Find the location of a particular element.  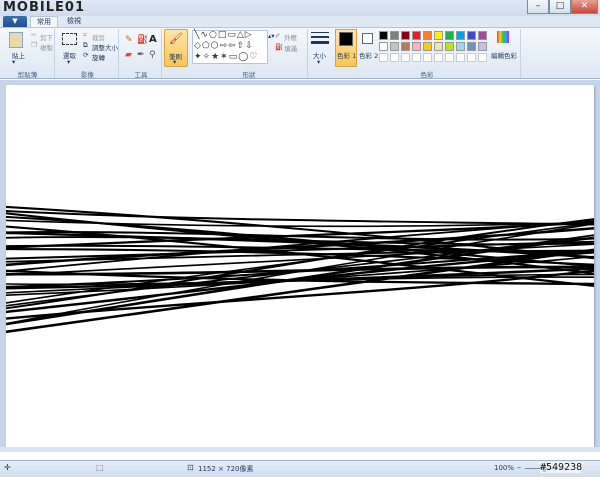

watermark-id: #549238 is located at coordinates (561, 467).